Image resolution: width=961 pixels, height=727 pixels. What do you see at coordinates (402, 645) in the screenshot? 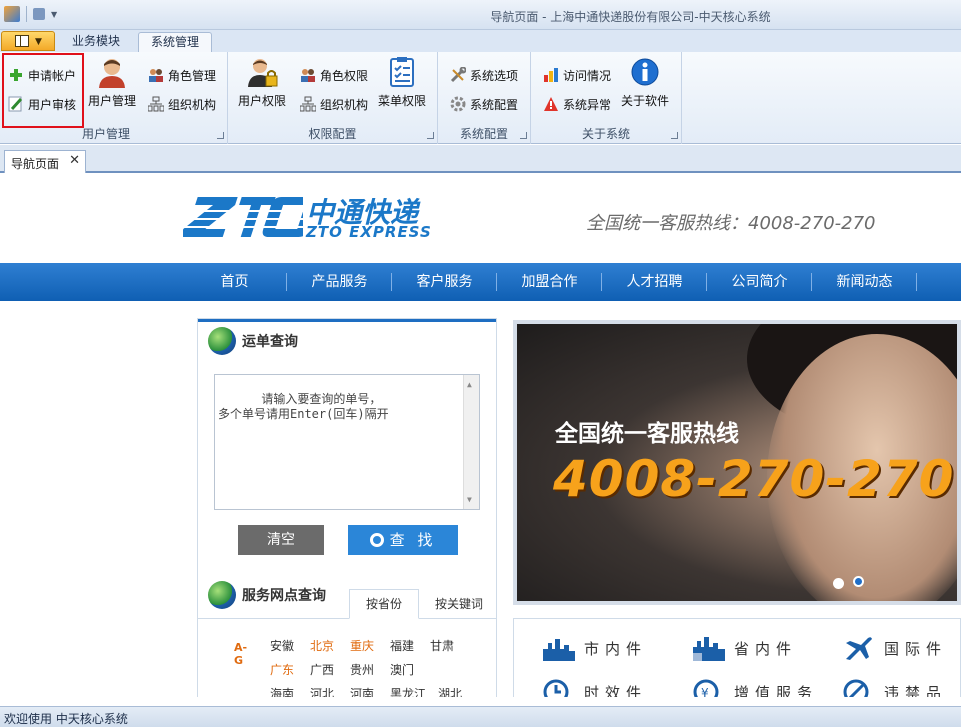
I see `province-link: 福建` at bounding box center [402, 645].